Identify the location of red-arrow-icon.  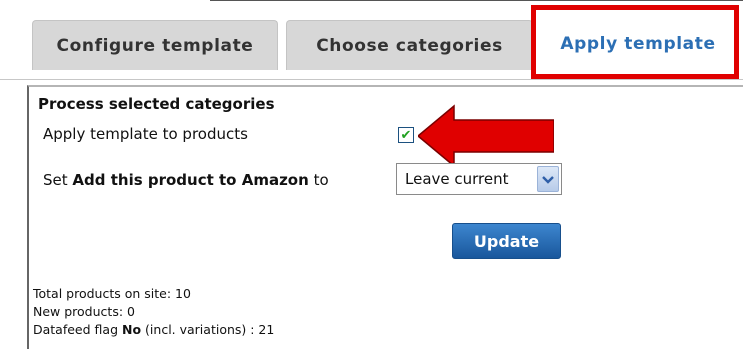
(486, 136).